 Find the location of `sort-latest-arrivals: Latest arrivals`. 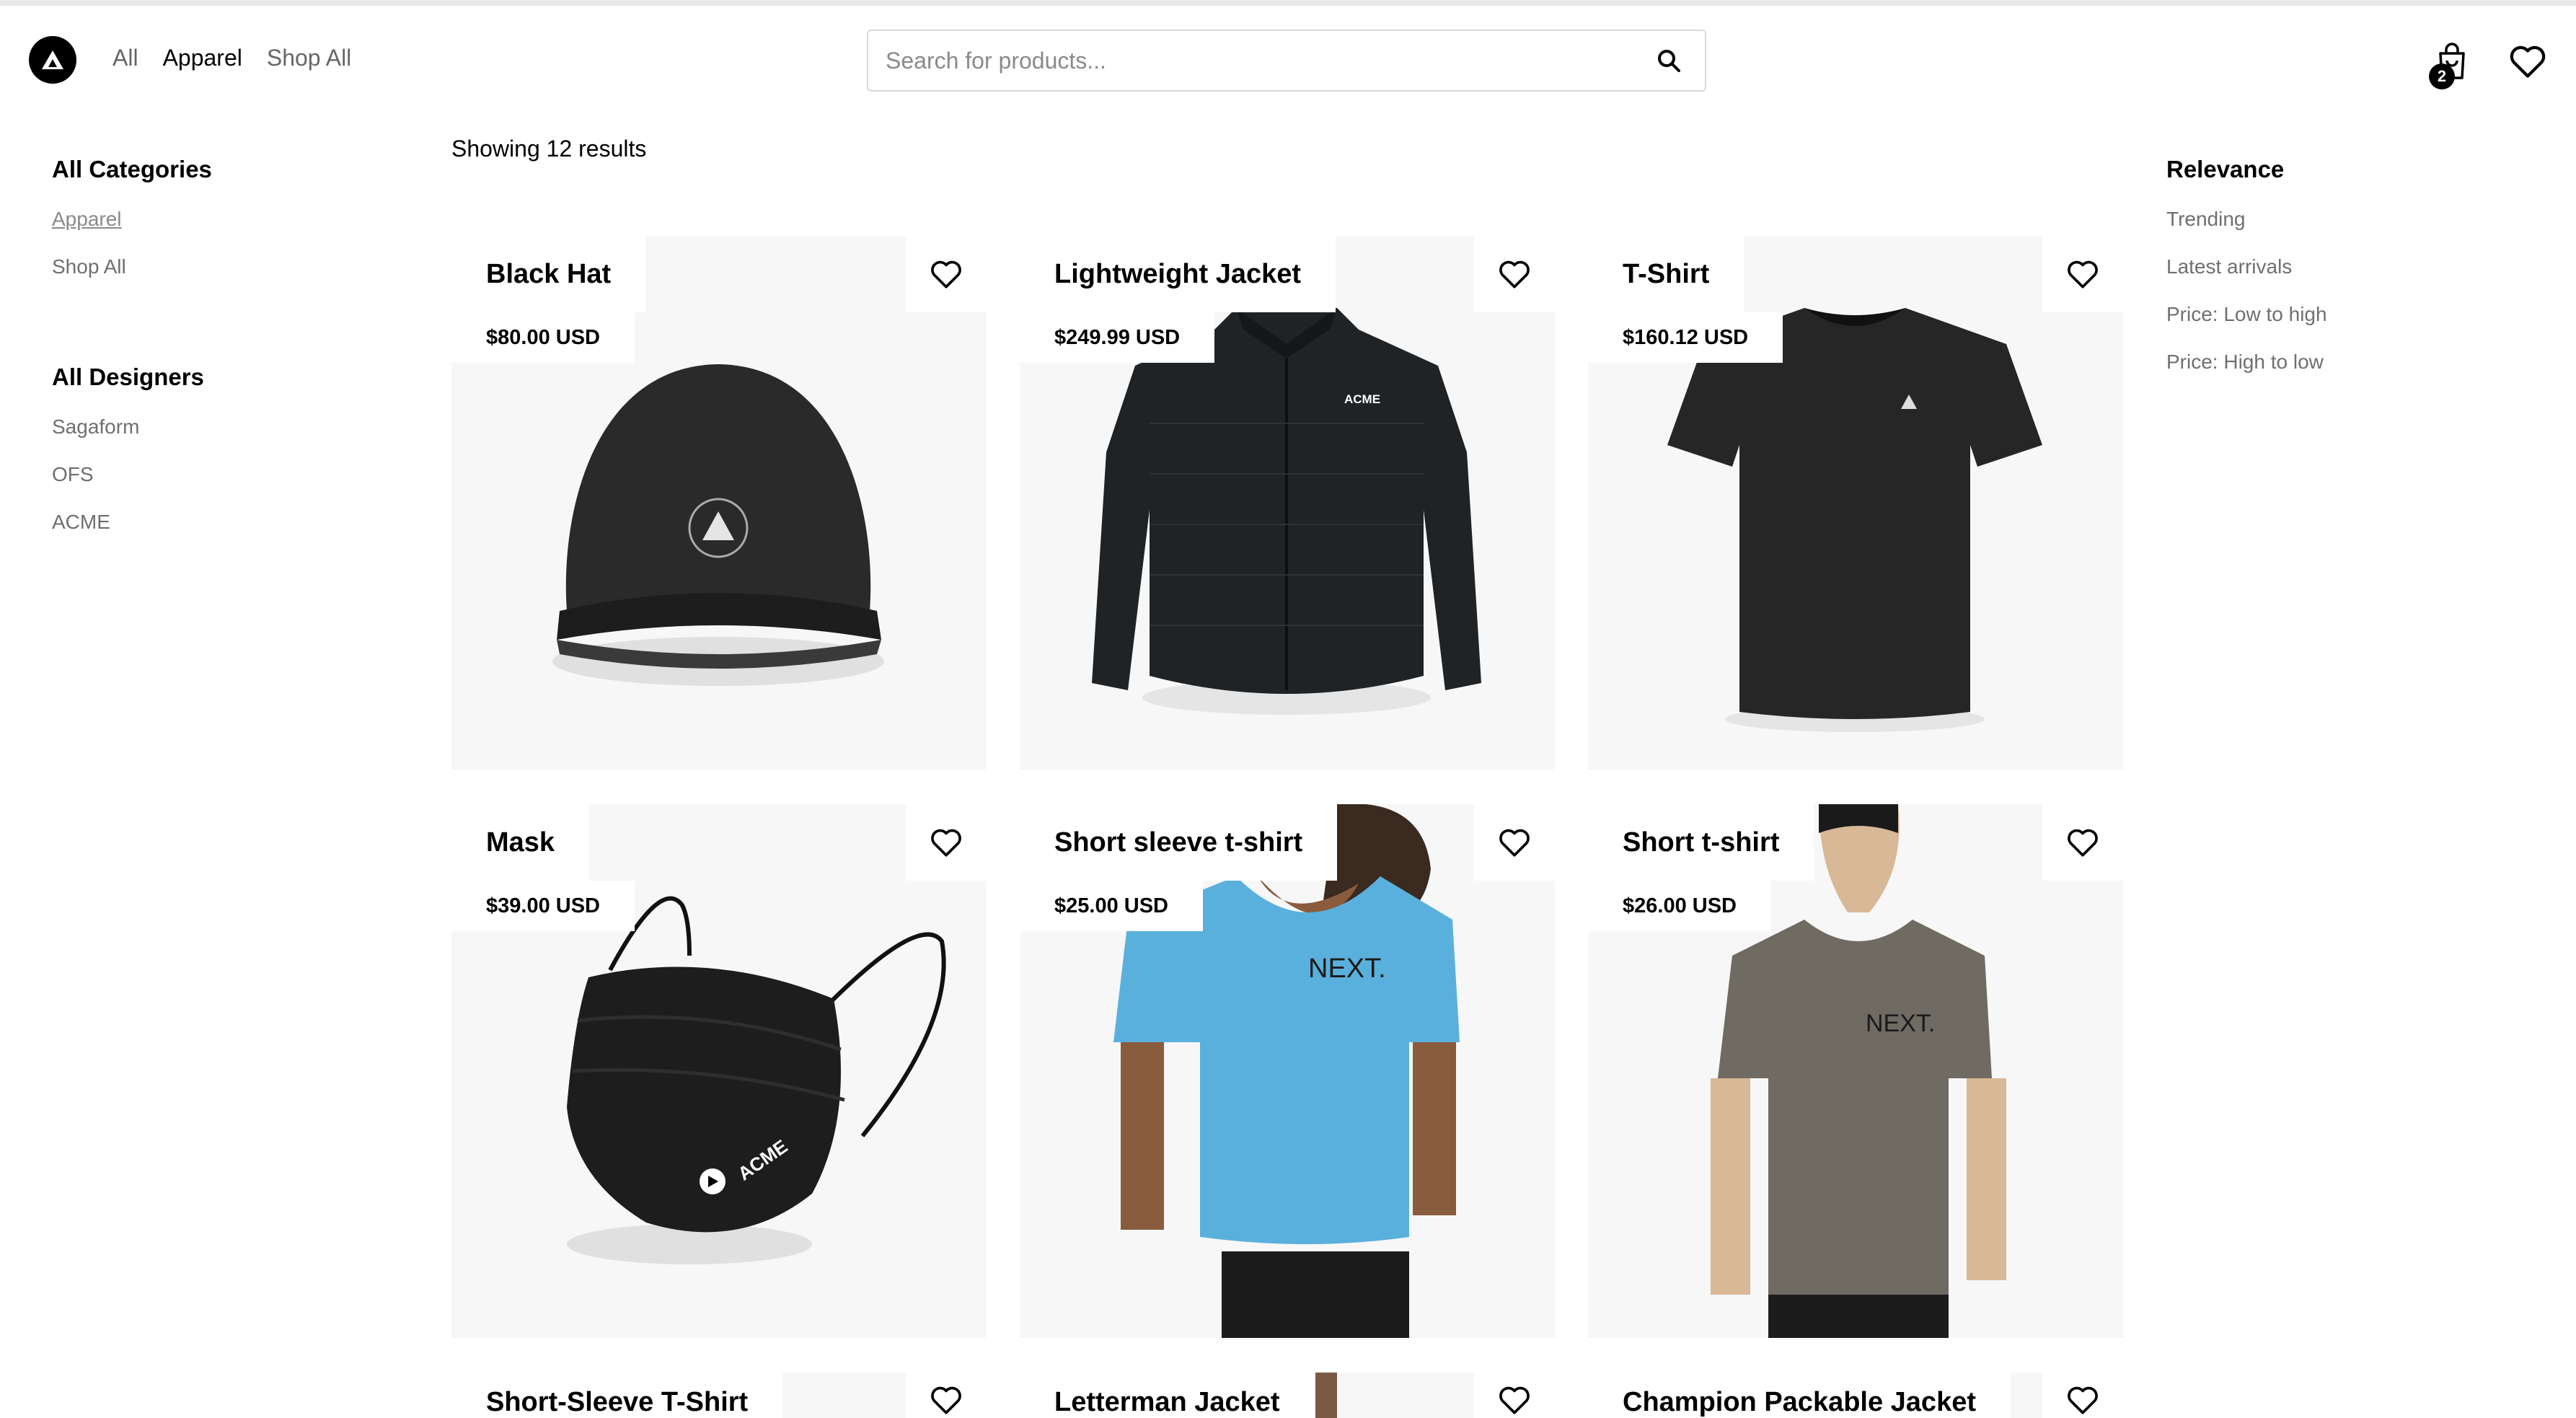

sort-latest-arrivals: Latest arrivals is located at coordinates (2332, 266).